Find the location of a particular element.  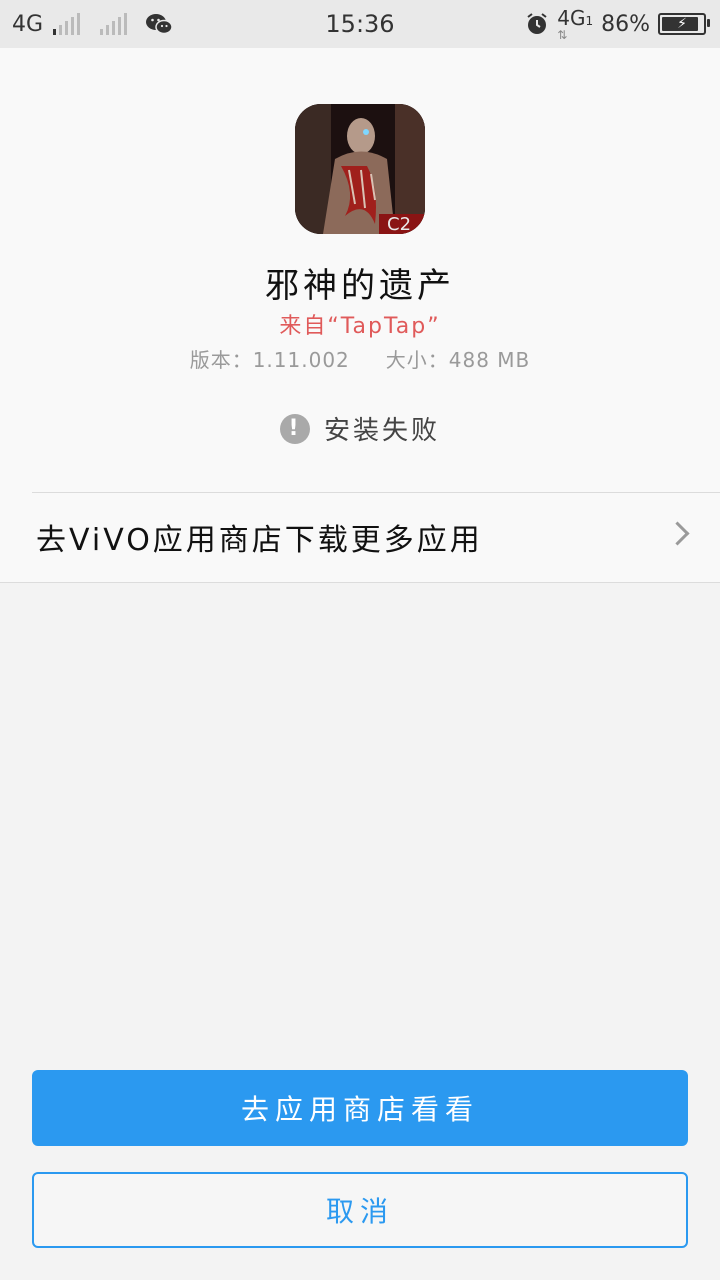

zombie-artwork-icon: C2 is located at coordinates (360, 169).